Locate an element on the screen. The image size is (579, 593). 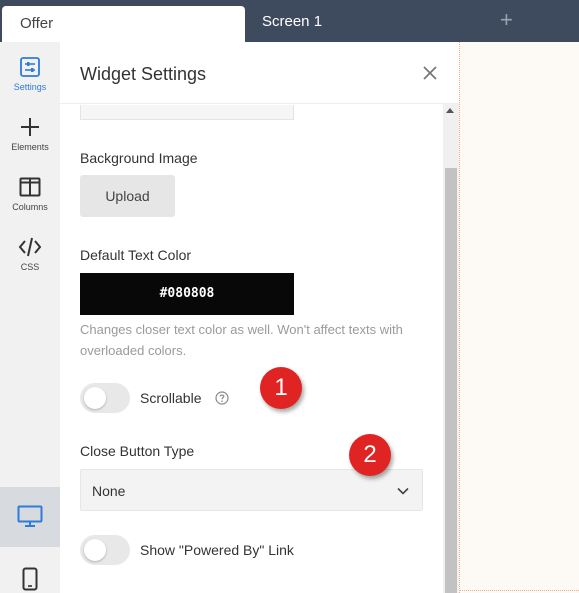
panel-scrollbar is located at coordinates (451, 348).